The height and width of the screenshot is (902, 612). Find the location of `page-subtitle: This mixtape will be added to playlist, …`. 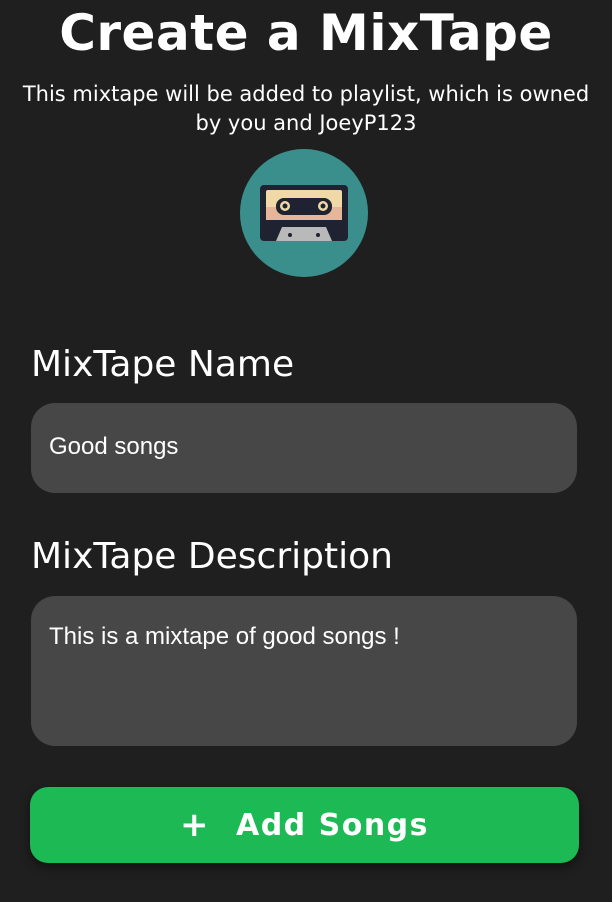

page-subtitle: This mixtape will be added to playlist, … is located at coordinates (306, 108).